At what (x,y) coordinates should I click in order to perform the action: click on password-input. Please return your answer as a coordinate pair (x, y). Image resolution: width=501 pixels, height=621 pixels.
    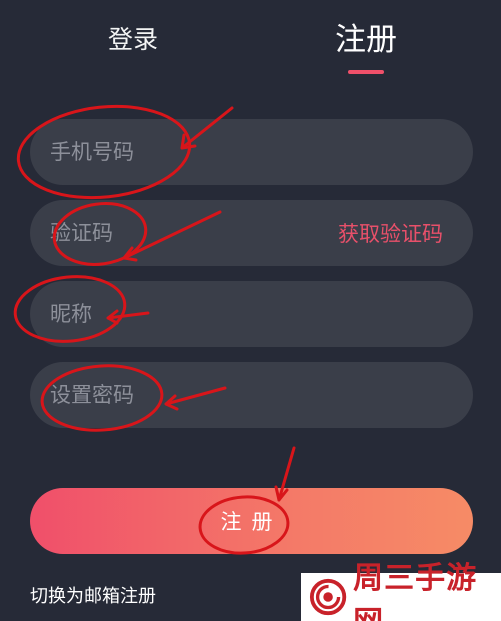
    Looking at the image, I should click on (180, 395).